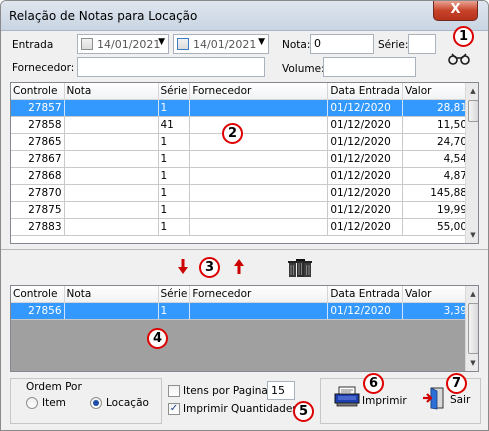 The width and height of the screenshot is (489, 431). I want to click on arrow-up-icon, so click(239, 266).